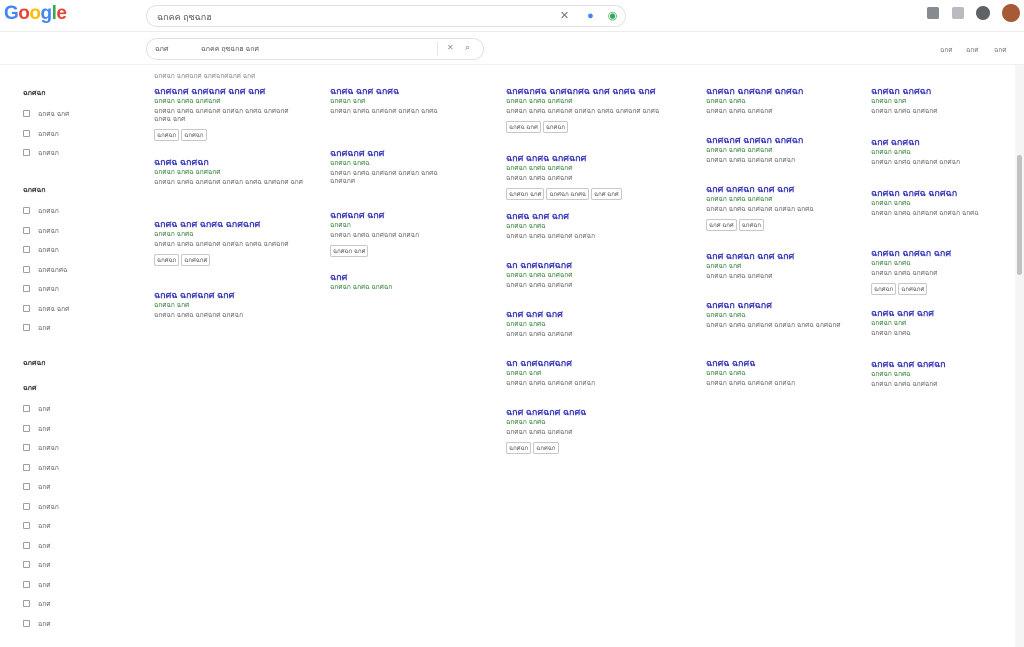  I want to click on avatar, so click(1011, 13).